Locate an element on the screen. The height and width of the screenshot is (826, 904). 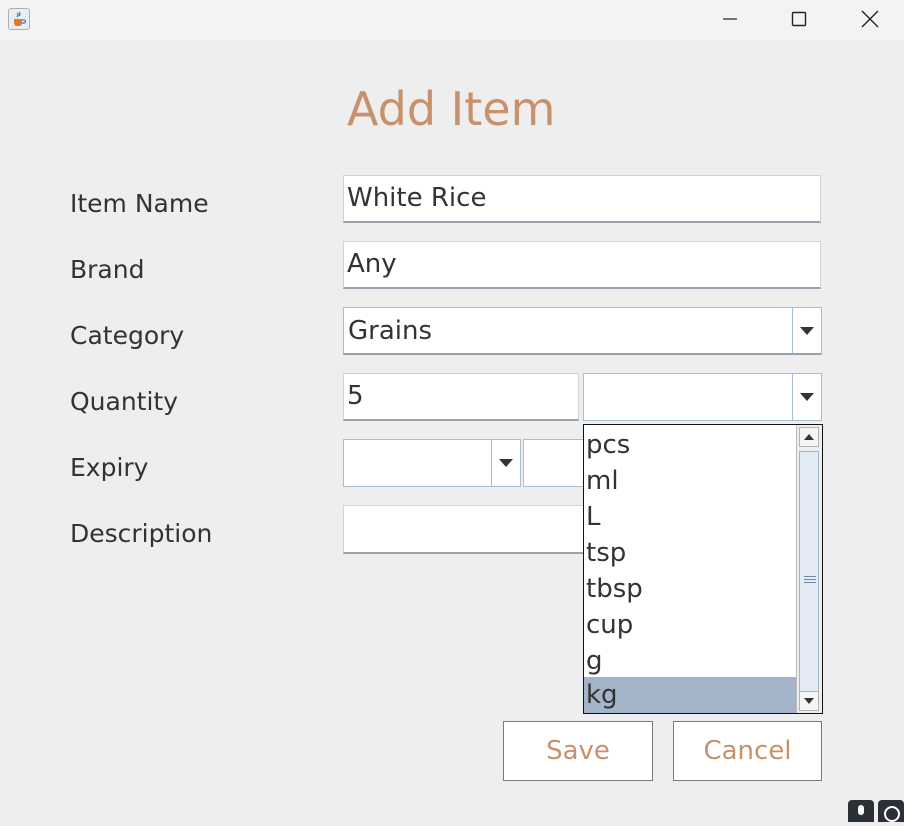
category-select: Grains is located at coordinates (582, 331).